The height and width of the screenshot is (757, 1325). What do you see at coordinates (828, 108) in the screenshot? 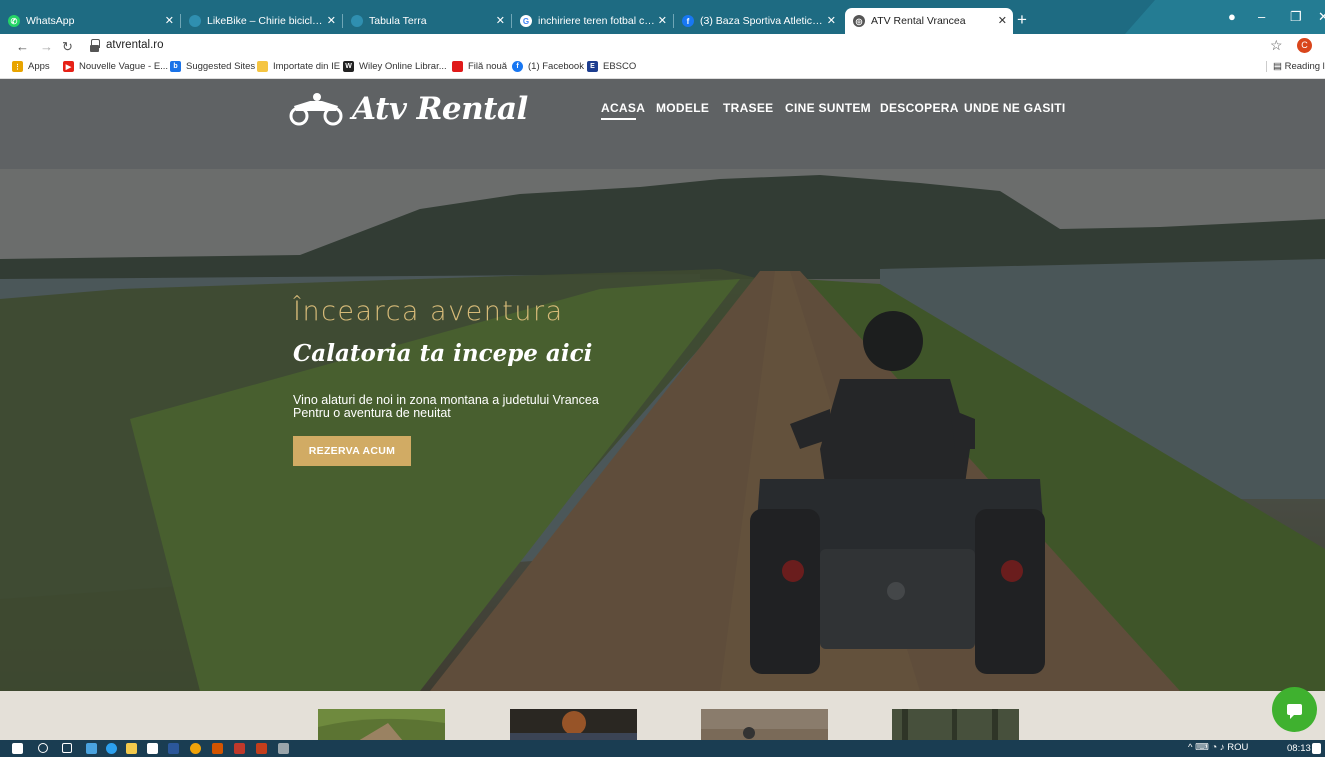
I see `nav-cine-suntem: CINE SUNTEM` at bounding box center [828, 108].